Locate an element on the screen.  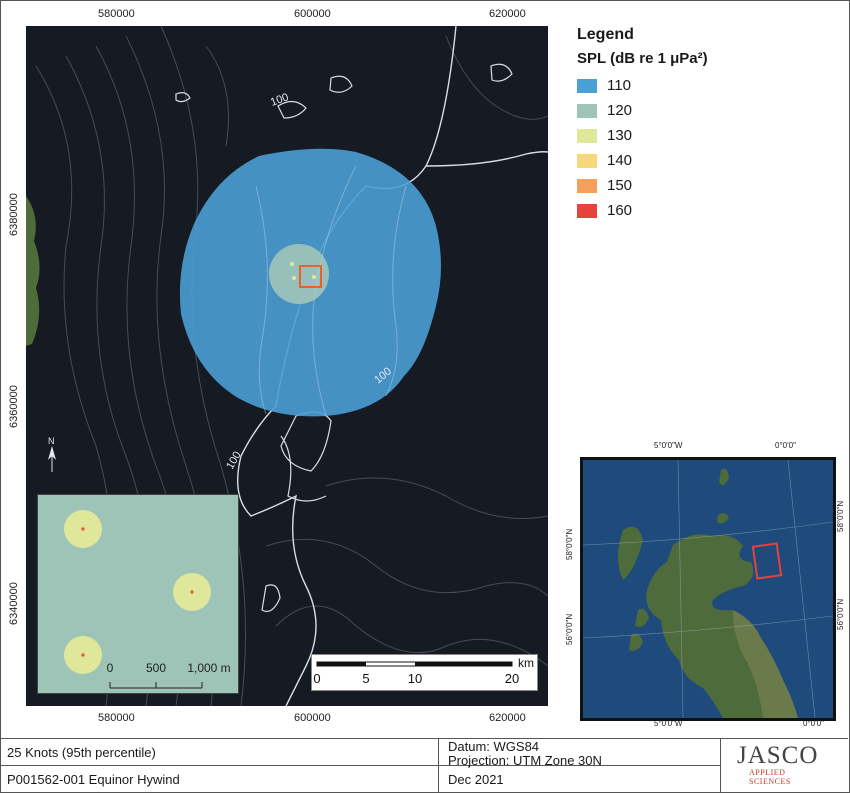
legend-item: 110 is located at coordinates (707, 85).